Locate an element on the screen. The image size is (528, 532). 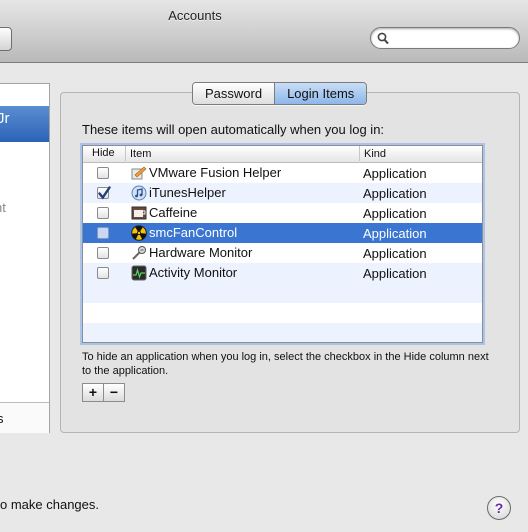
search-field is located at coordinates (445, 38).